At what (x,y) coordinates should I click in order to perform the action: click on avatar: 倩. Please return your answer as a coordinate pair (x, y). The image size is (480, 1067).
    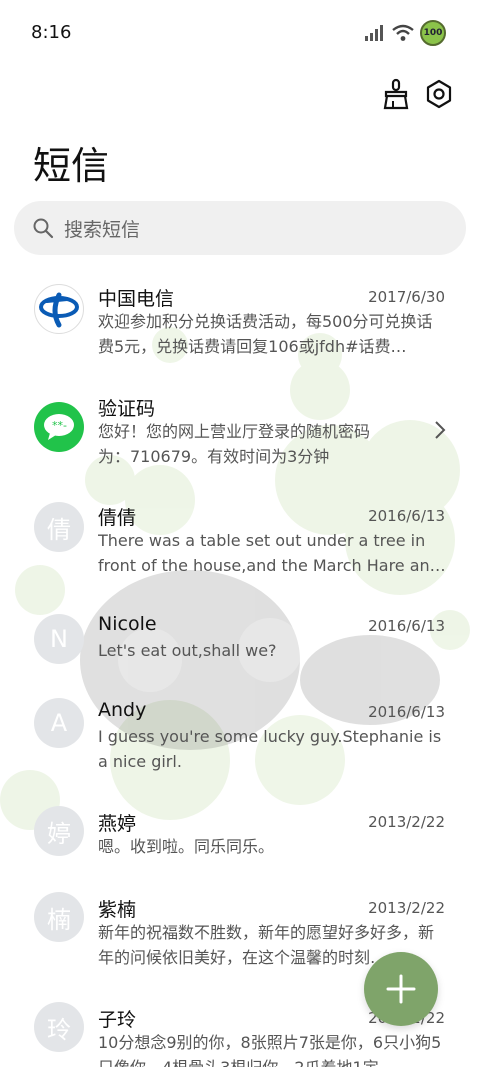
    Looking at the image, I should click on (59, 527).